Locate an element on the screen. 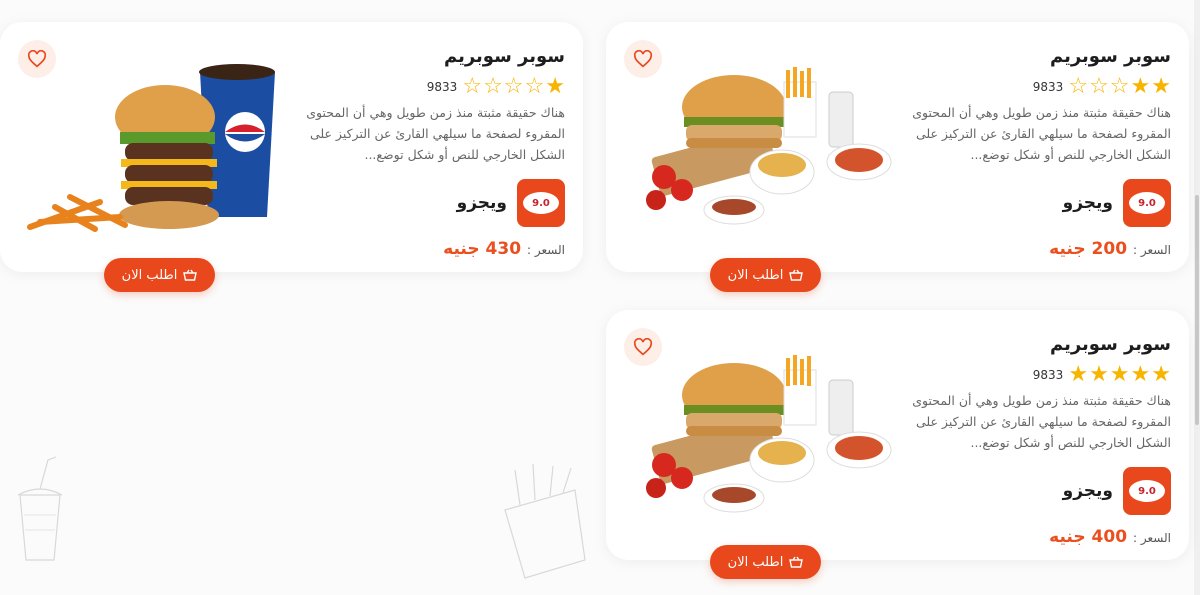 Image resolution: width=1200 pixels, height=595 pixels. cup-doodle-icon is located at coordinates (40, 508).